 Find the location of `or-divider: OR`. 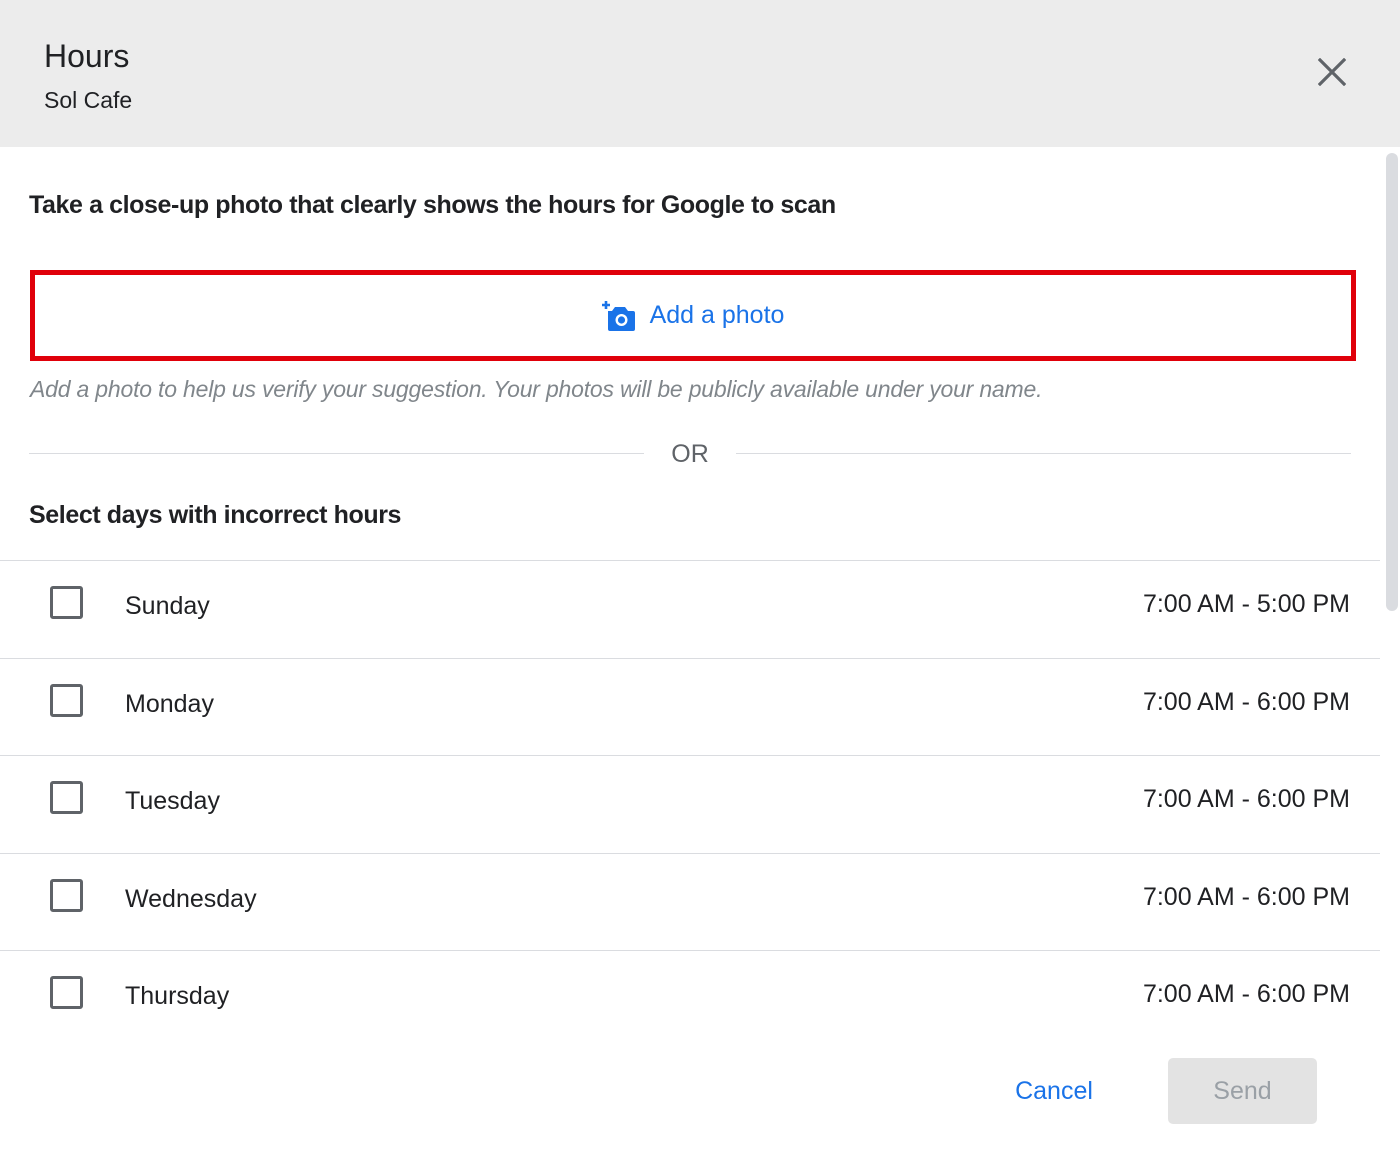

or-divider: OR is located at coordinates (690, 455).